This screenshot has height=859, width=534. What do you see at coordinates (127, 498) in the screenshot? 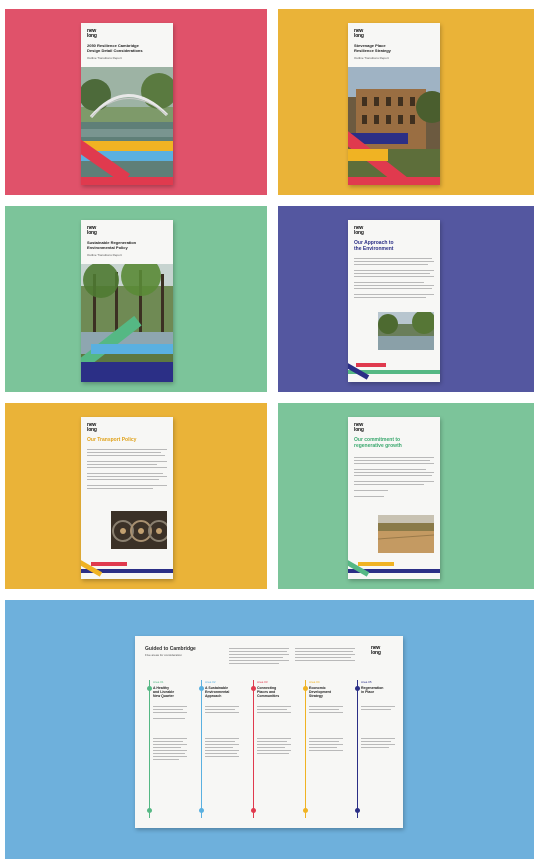
I see `document-page-5: new long Our Transport Policy` at bounding box center [127, 498].